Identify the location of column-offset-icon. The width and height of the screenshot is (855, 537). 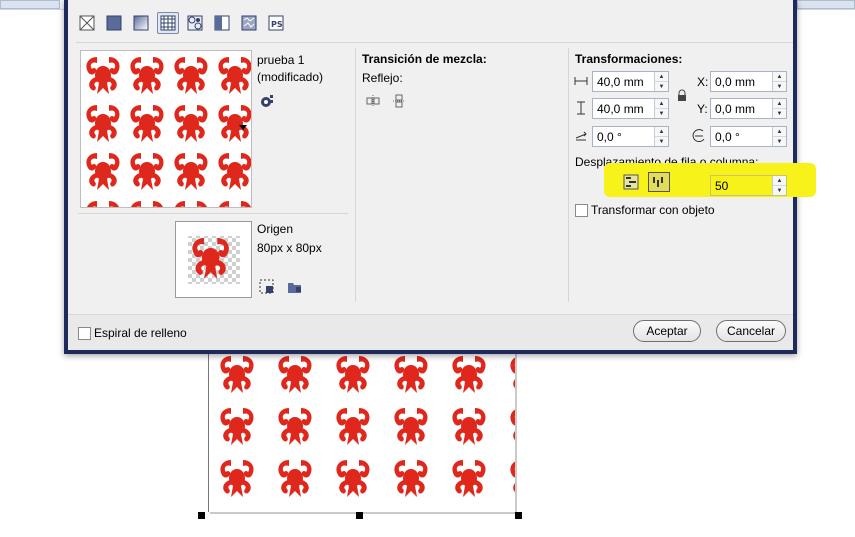
(659, 182).